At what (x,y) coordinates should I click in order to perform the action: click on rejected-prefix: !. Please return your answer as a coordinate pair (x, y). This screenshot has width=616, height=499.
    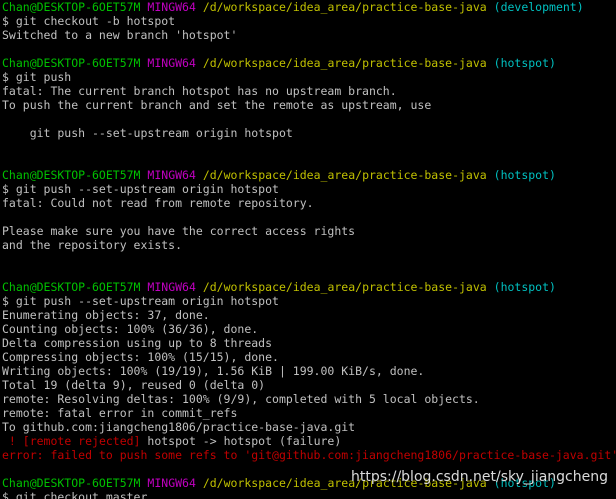
    Looking at the image, I should click on (12, 441).